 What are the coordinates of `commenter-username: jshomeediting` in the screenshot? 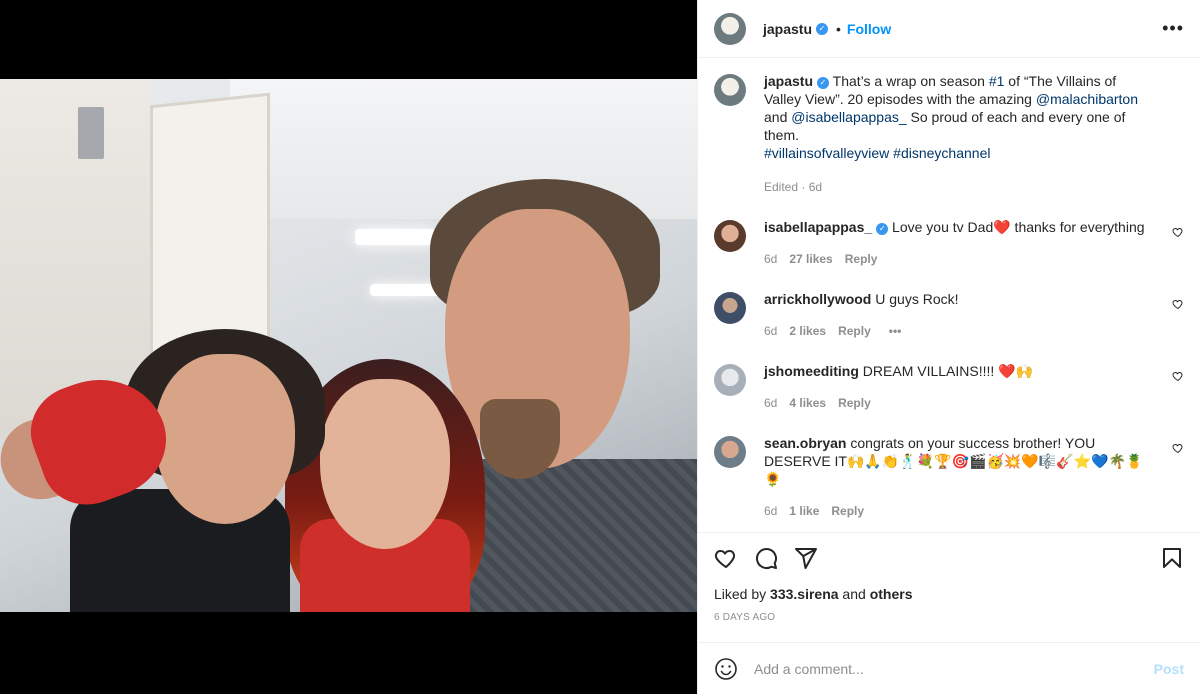 It's located at (811, 371).